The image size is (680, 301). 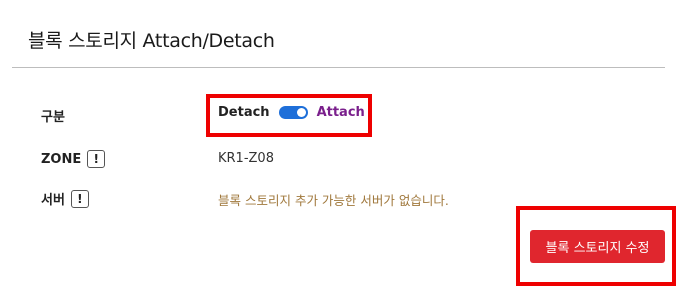 What do you see at coordinates (338, 67) in the screenshot?
I see `divider` at bounding box center [338, 67].